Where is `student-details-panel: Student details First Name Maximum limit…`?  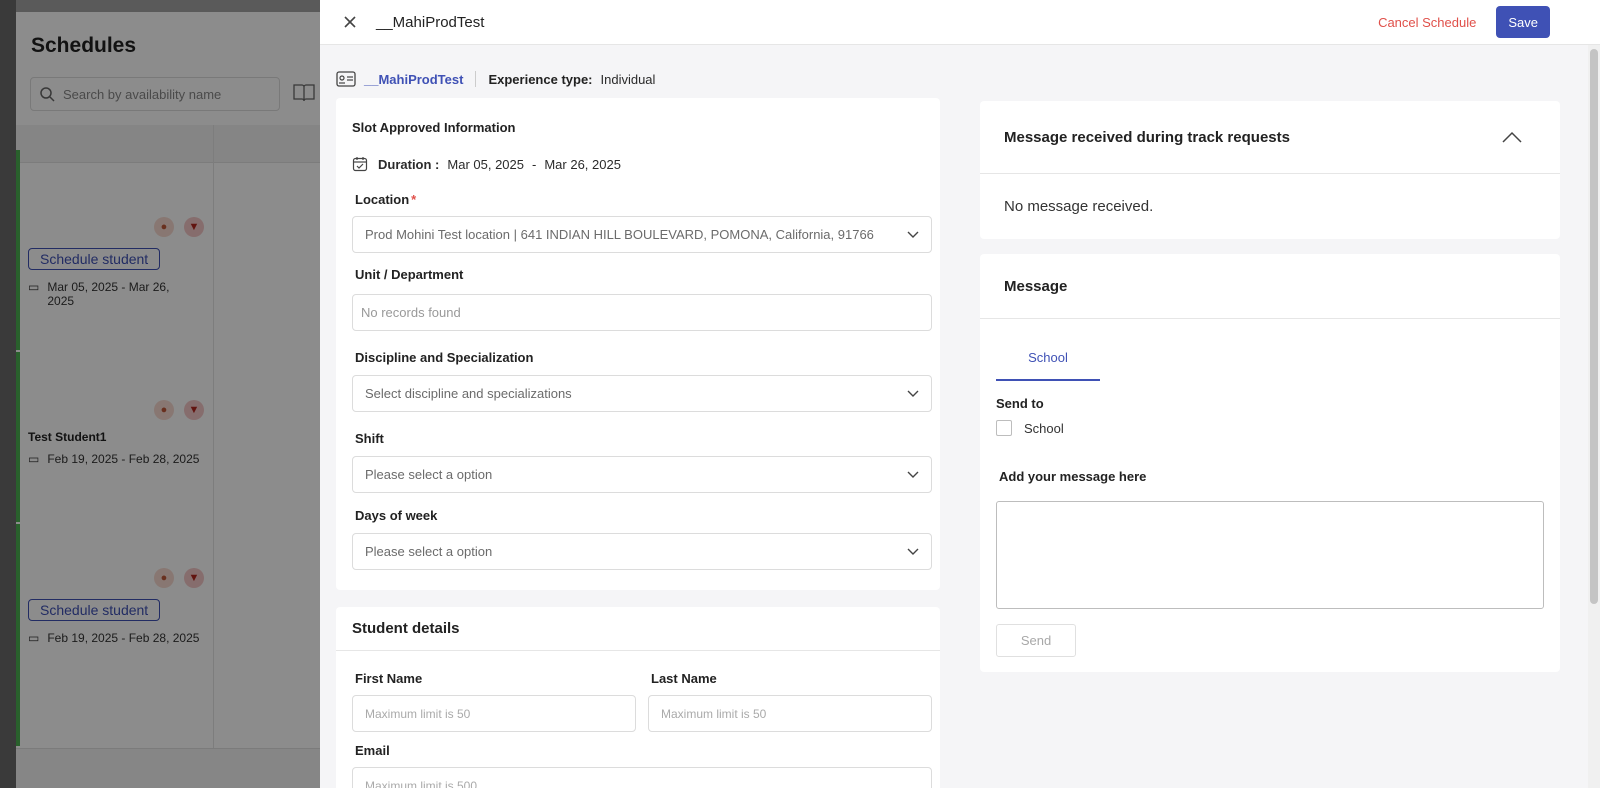
student-details-panel: Student details First Name Maximum limit… is located at coordinates (638, 697).